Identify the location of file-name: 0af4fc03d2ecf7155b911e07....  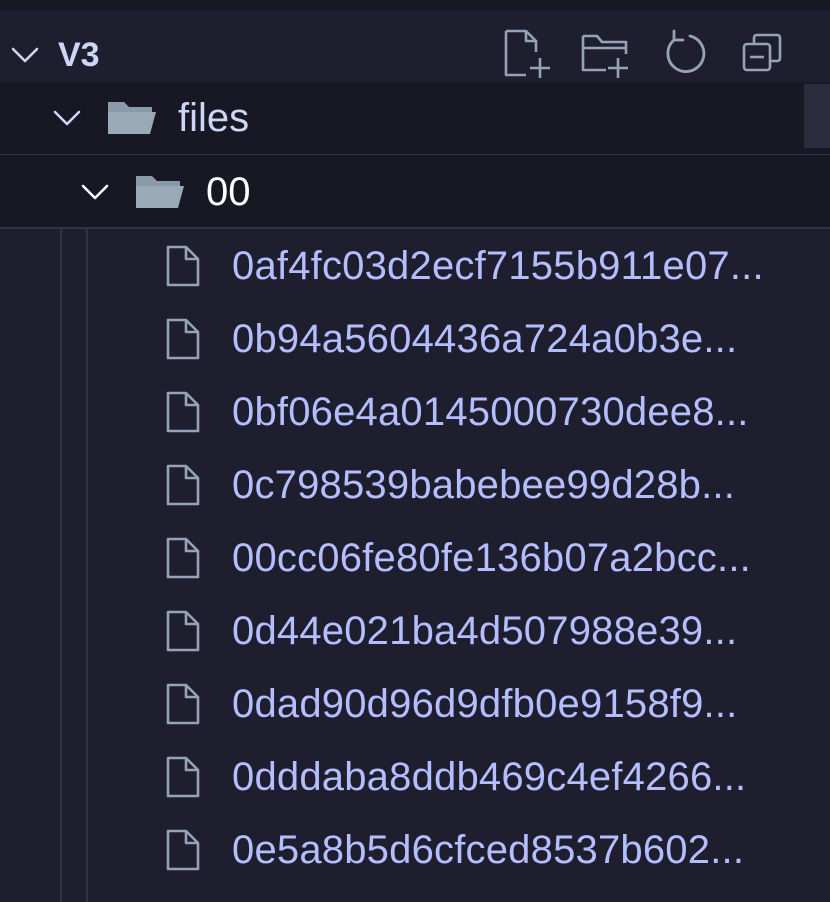
(498, 266).